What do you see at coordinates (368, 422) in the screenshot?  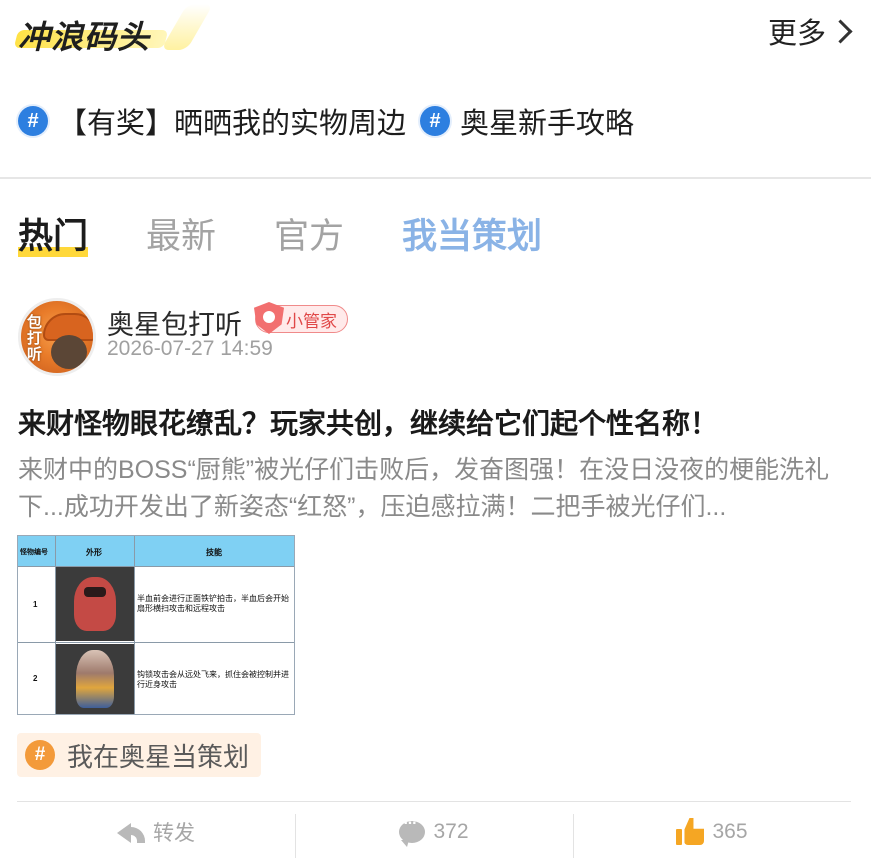 I see `post-title: 来财怪物眼花缭乱？玩家共创，继续给它们起个性名称！` at bounding box center [368, 422].